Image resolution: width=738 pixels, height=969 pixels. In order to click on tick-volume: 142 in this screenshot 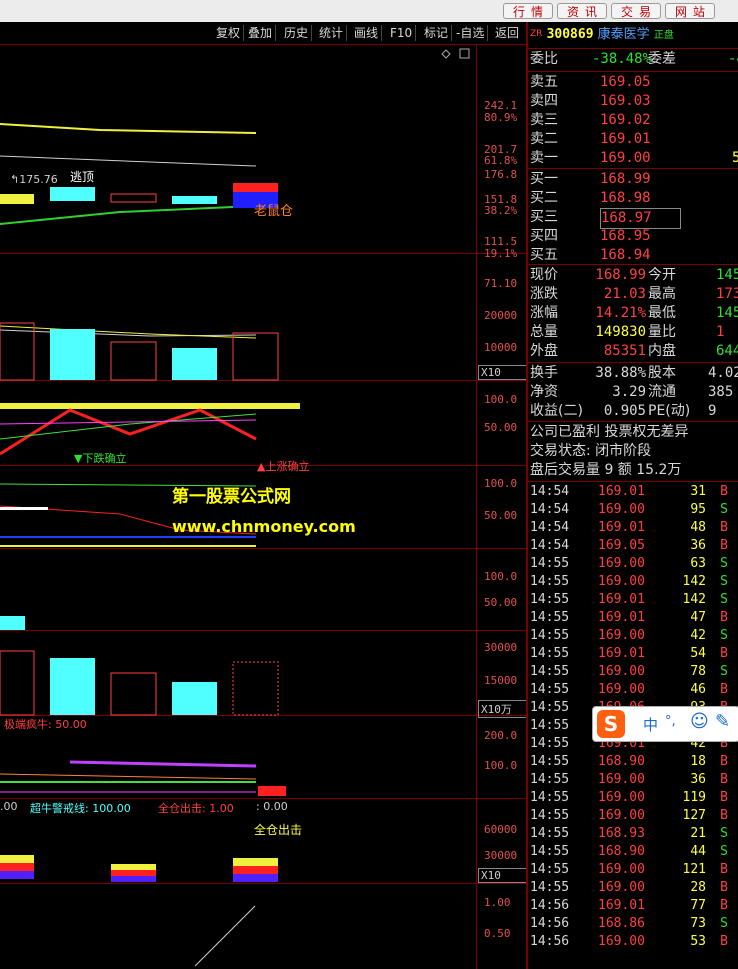, I will do `click(694, 581)`.